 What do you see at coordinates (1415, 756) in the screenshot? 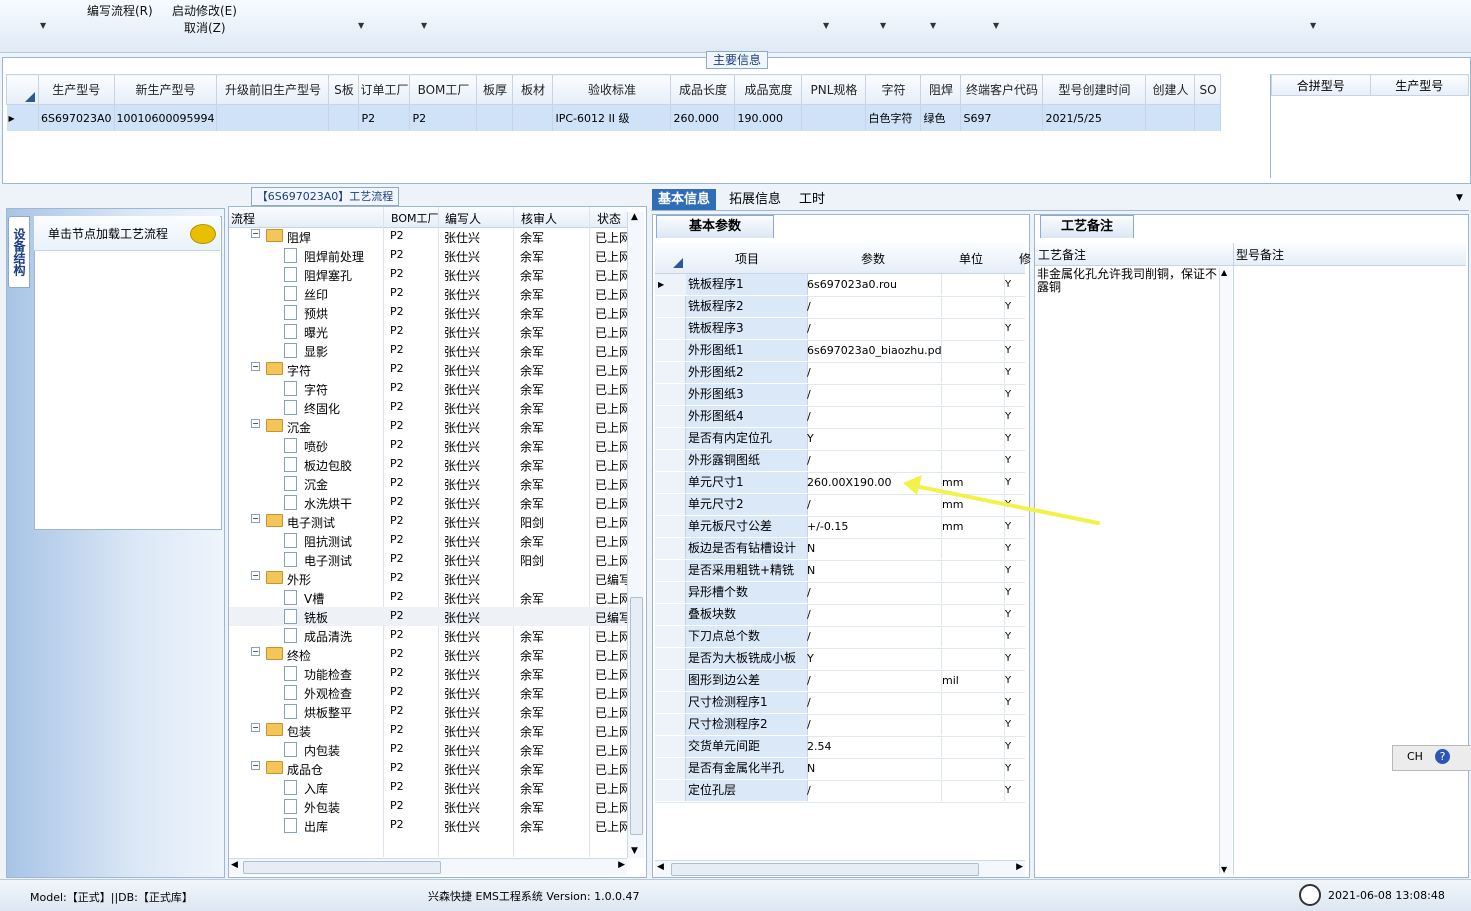
I see `ime-language-label: CH` at bounding box center [1415, 756].